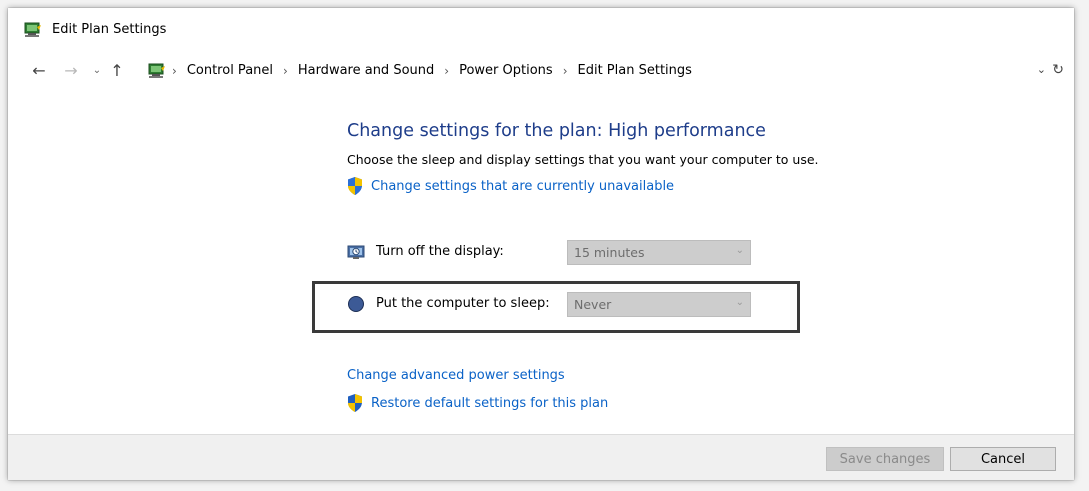 The image size is (1089, 491). What do you see at coordinates (593, 304) in the screenshot?
I see `sleep-timeout-value: Never` at bounding box center [593, 304].